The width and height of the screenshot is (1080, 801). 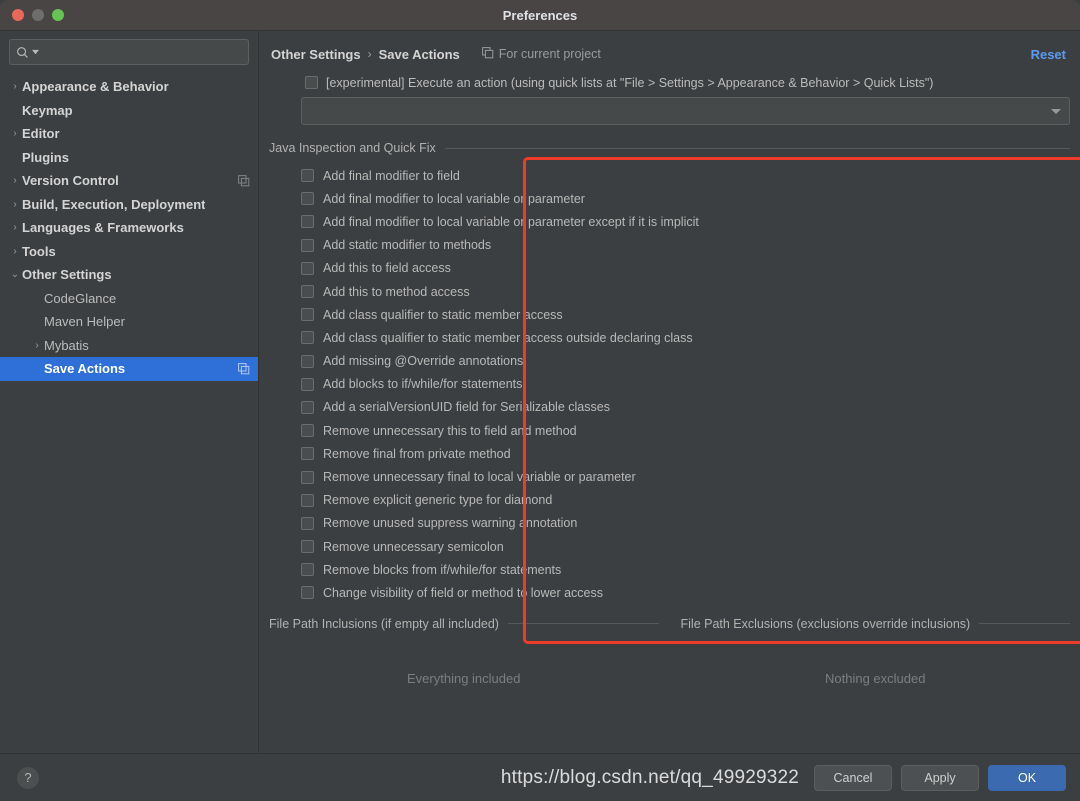 What do you see at coordinates (114, 204) in the screenshot?
I see `sidebar-item-label: Build, Execution, Deployment` at bounding box center [114, 204].